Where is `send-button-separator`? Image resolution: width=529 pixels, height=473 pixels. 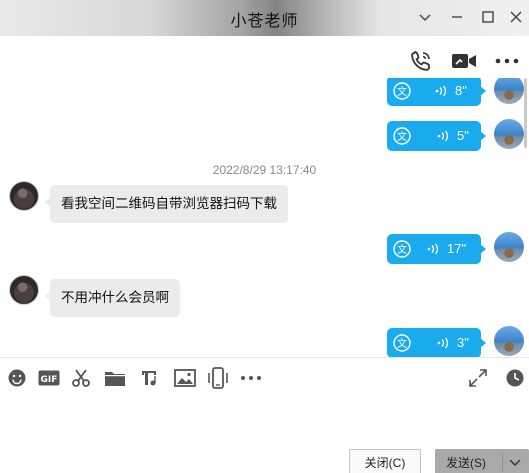
send-button-separator is located at coordinates (502, 462).